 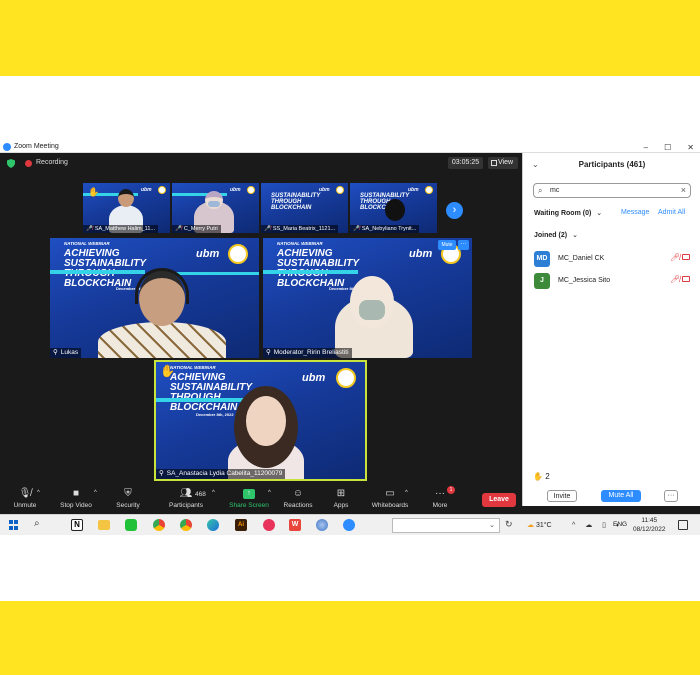 I want to click on list-item: J MC_Jessica Sito 🎤︎̸, so click(x=614, y=281).